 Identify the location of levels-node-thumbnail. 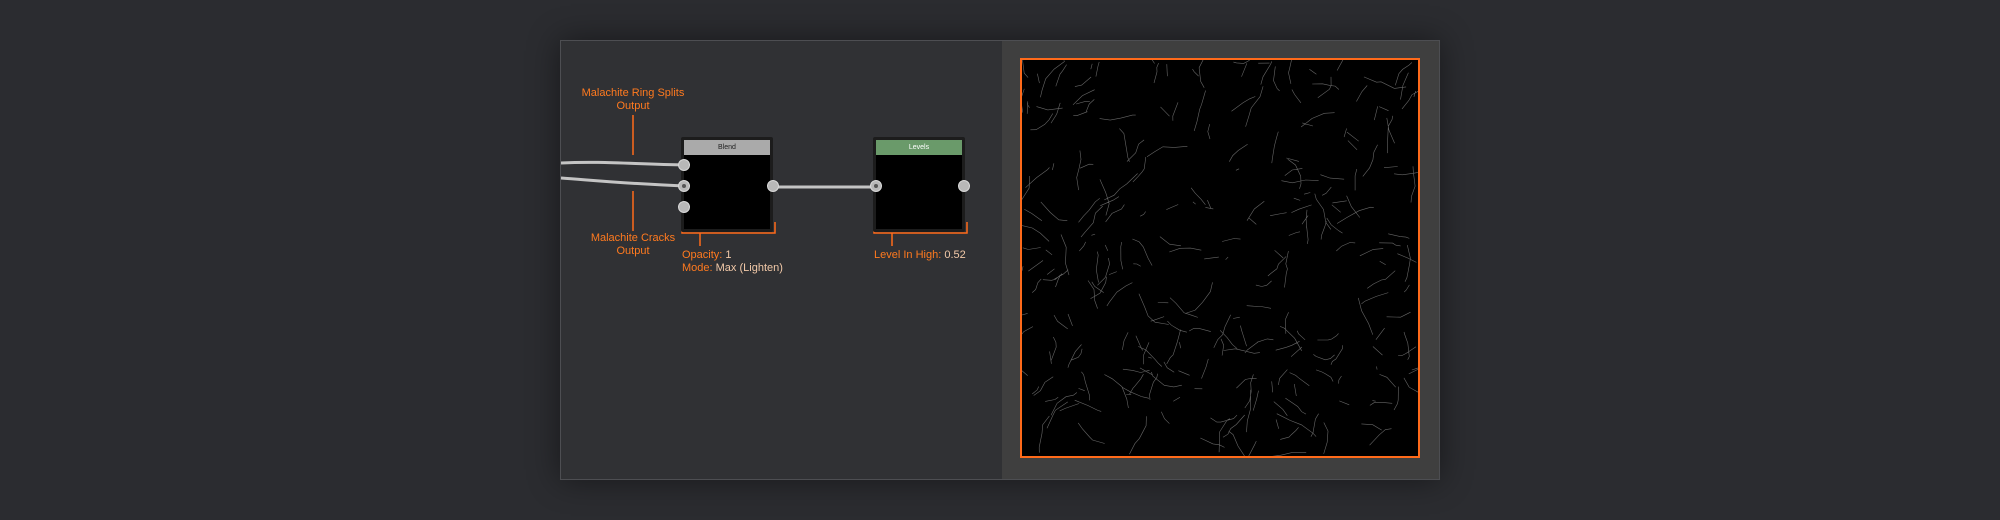
(919, 192).